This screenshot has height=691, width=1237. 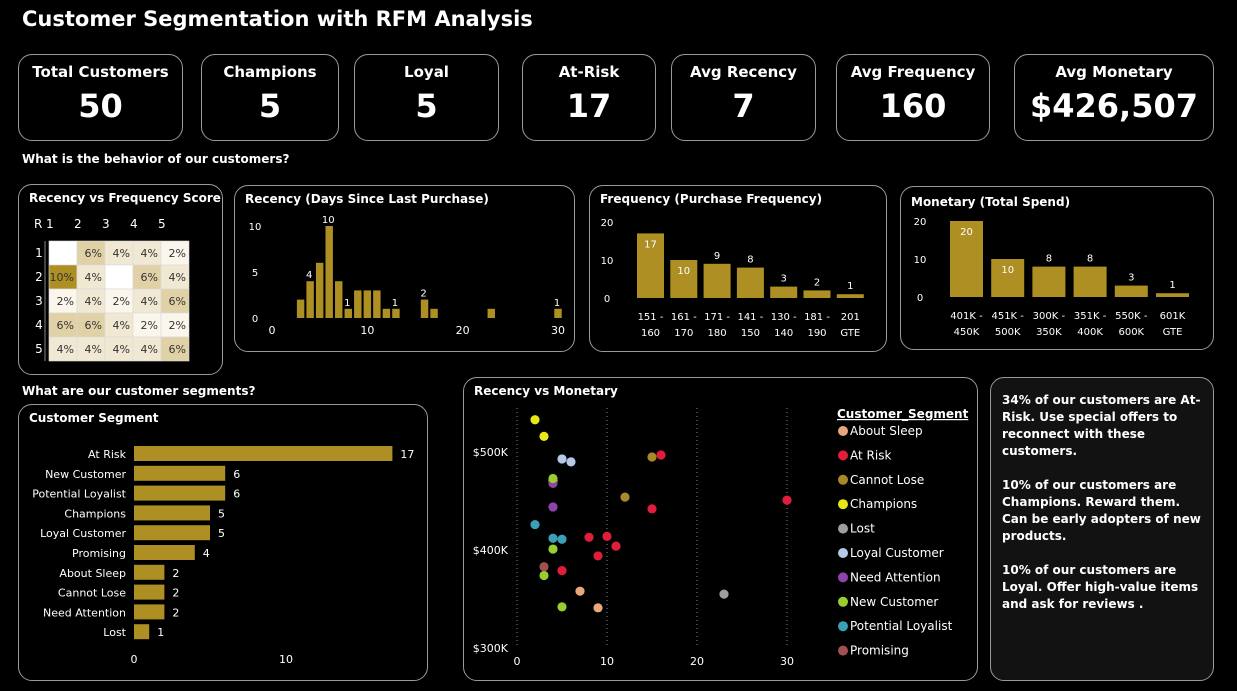 I want to click on bar-data-label: 20, so click(x=966, y=232).